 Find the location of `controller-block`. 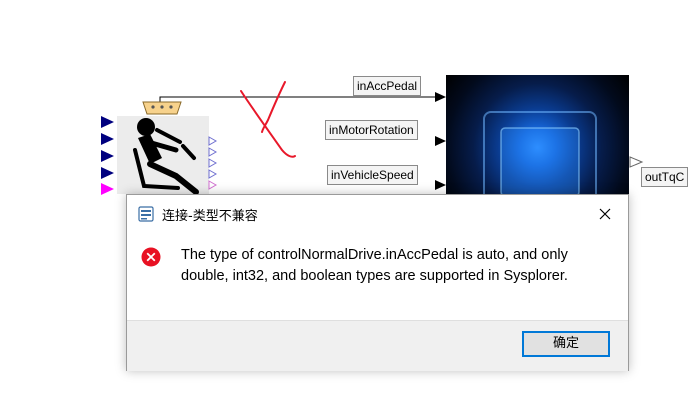

controller-block is located at coordinates (537, 137).